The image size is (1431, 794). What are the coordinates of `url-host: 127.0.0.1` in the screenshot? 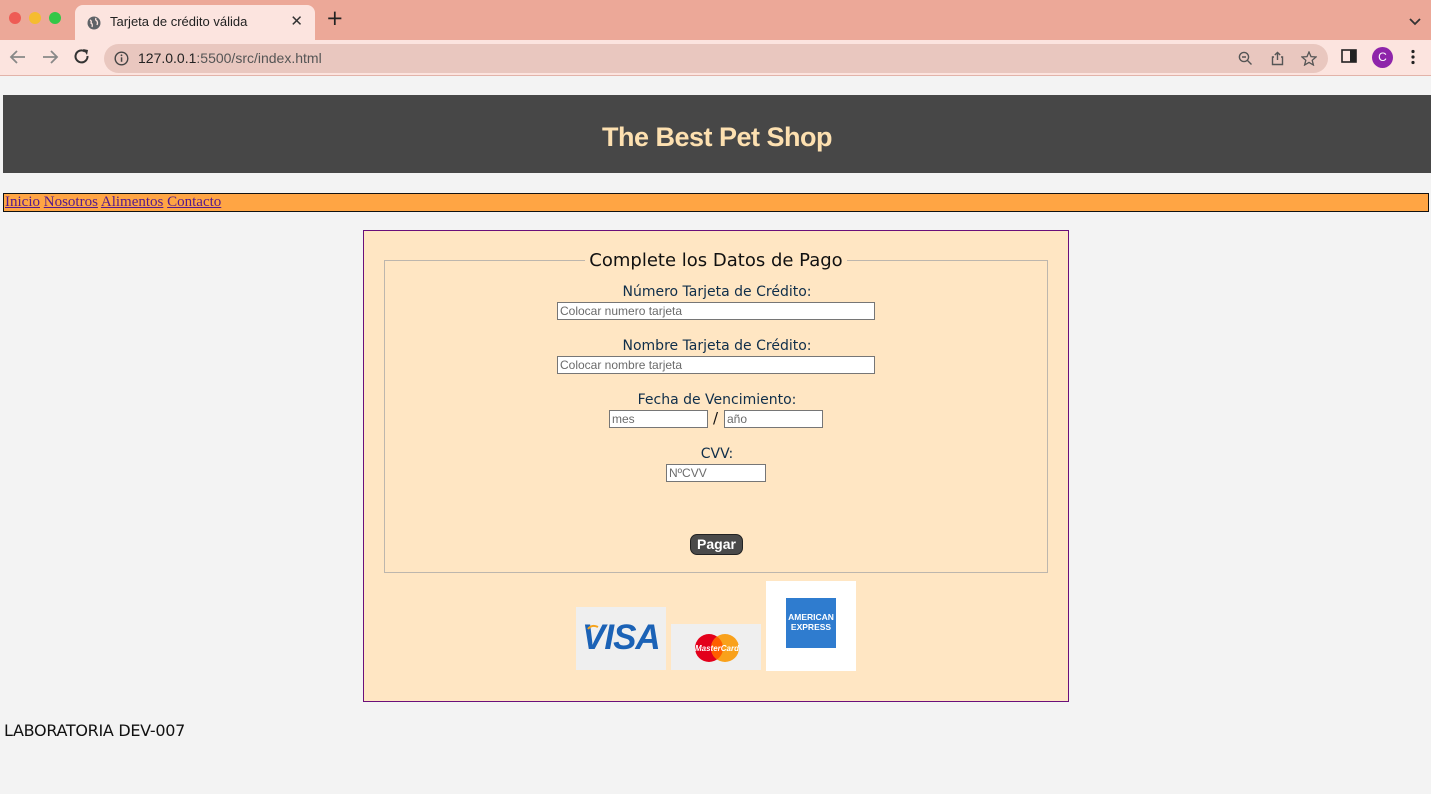 It's located at (167, 58).